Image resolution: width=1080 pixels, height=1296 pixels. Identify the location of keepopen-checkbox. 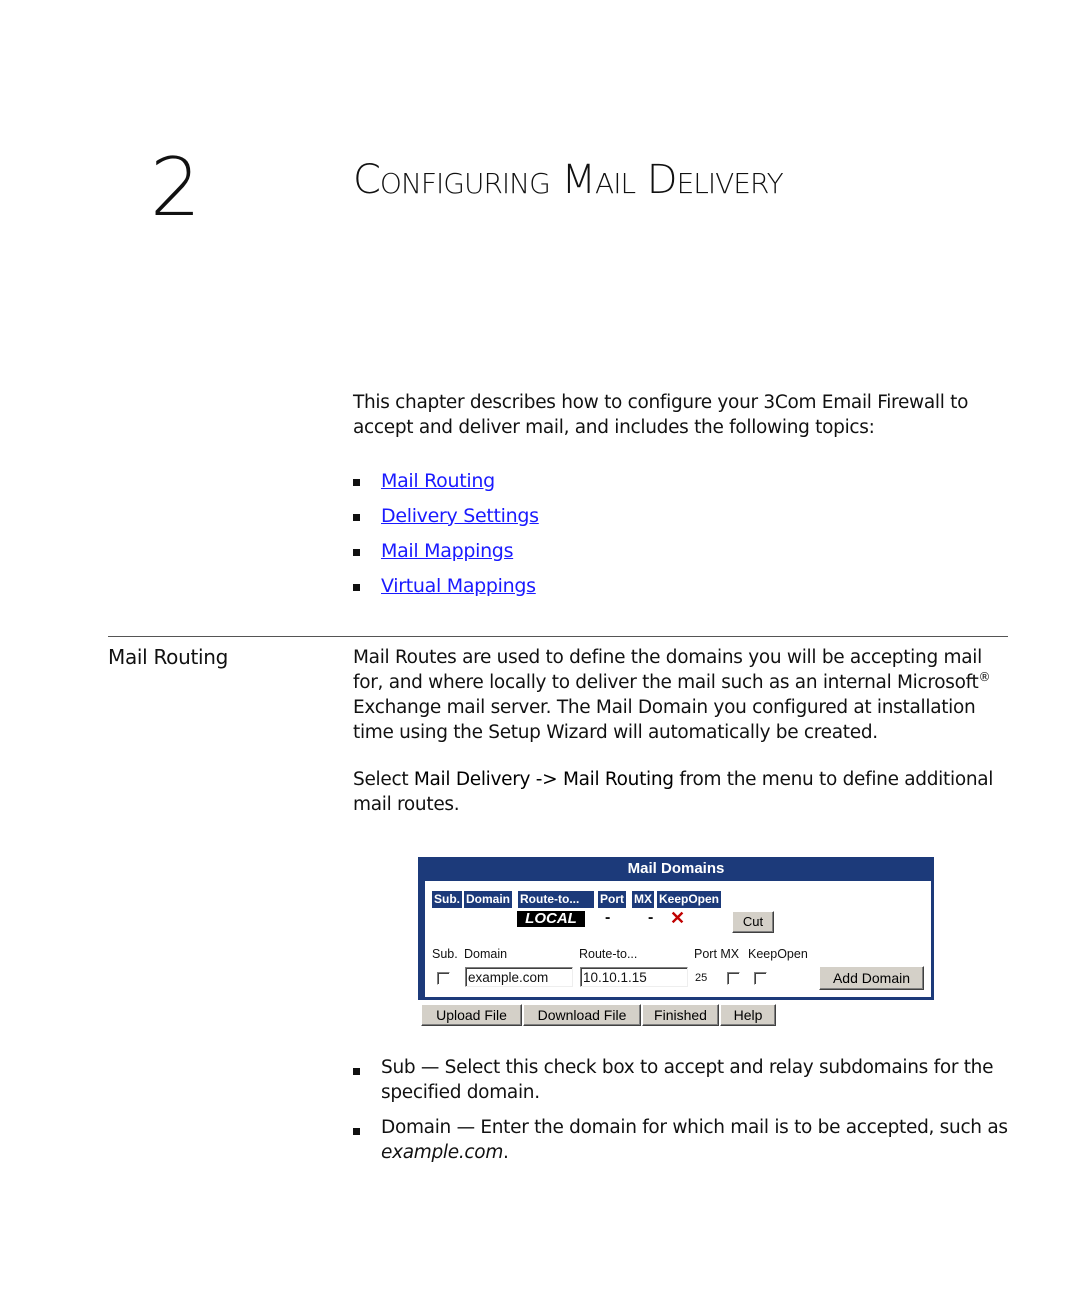
(760, 978).